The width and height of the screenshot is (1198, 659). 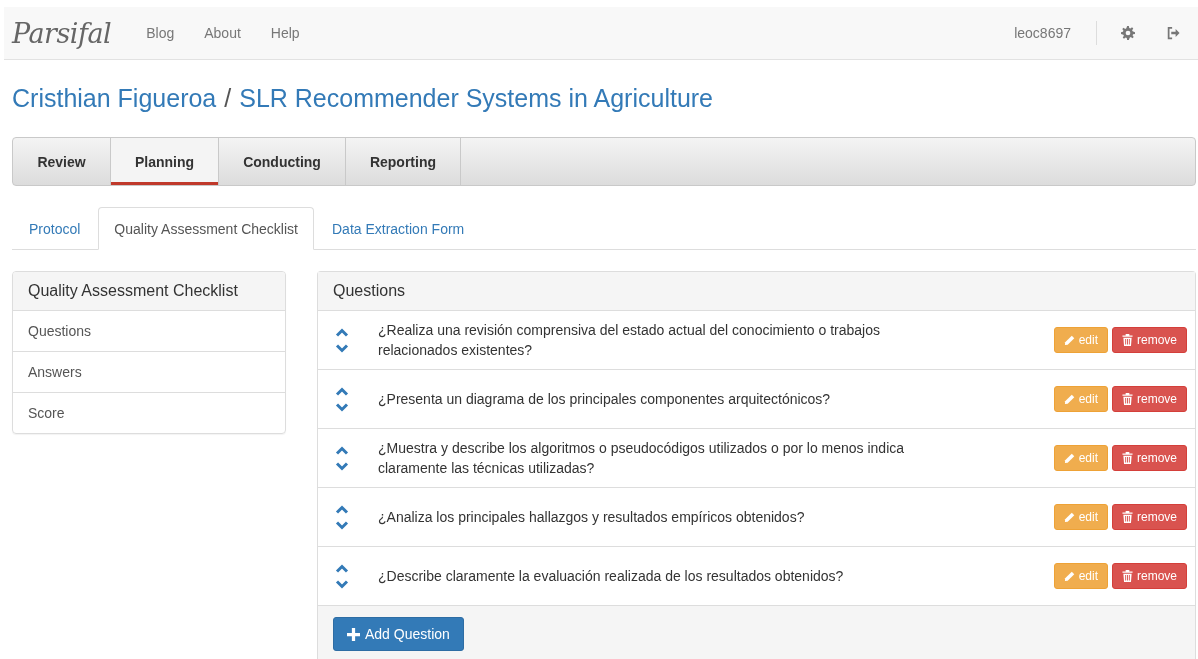 What do you see at coordinates (165, 161) in the screenshot?
I see `main-tab: Planning` at bounding box center [165, 161].